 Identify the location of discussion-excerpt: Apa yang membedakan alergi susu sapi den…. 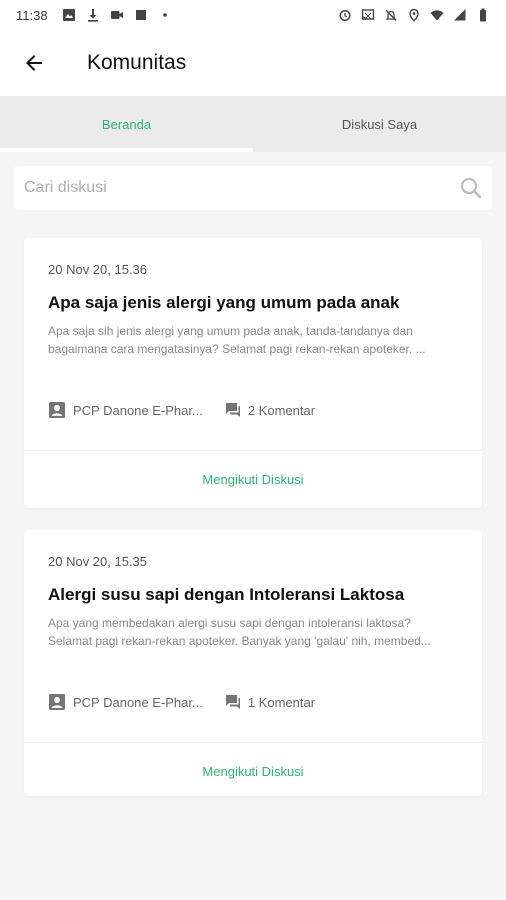
(254, 632).